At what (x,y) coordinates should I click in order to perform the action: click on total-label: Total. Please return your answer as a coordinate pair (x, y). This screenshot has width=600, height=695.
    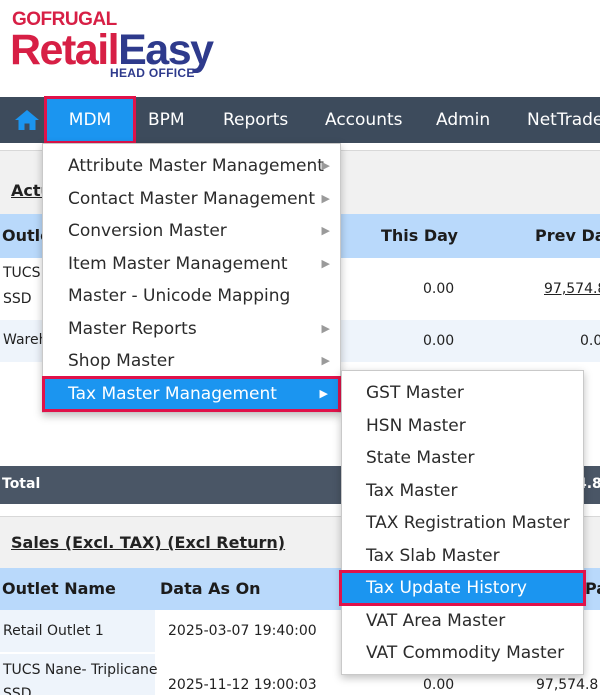
    Looking at the image, I should click on (21, 484).